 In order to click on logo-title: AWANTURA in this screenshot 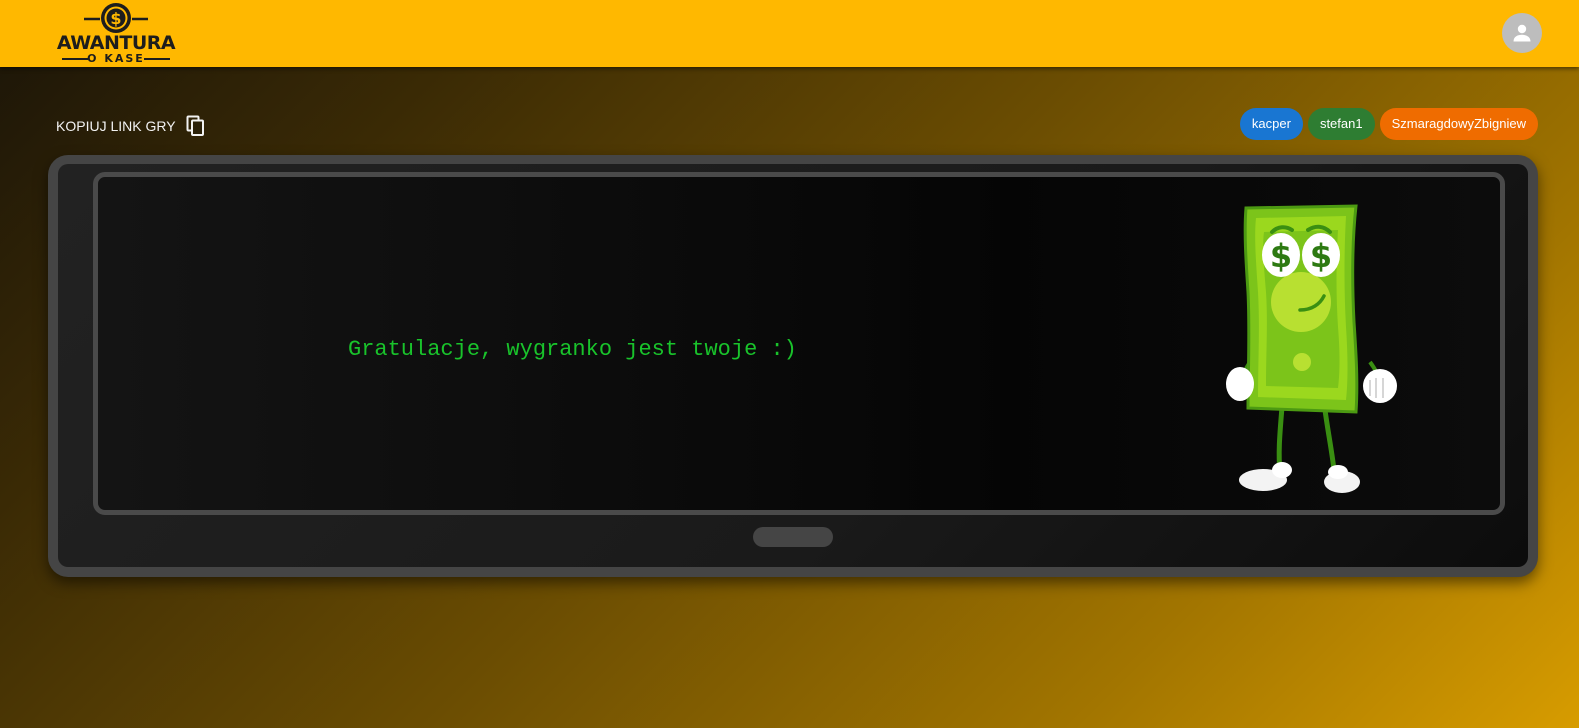, I will do `click(116, 43)`.